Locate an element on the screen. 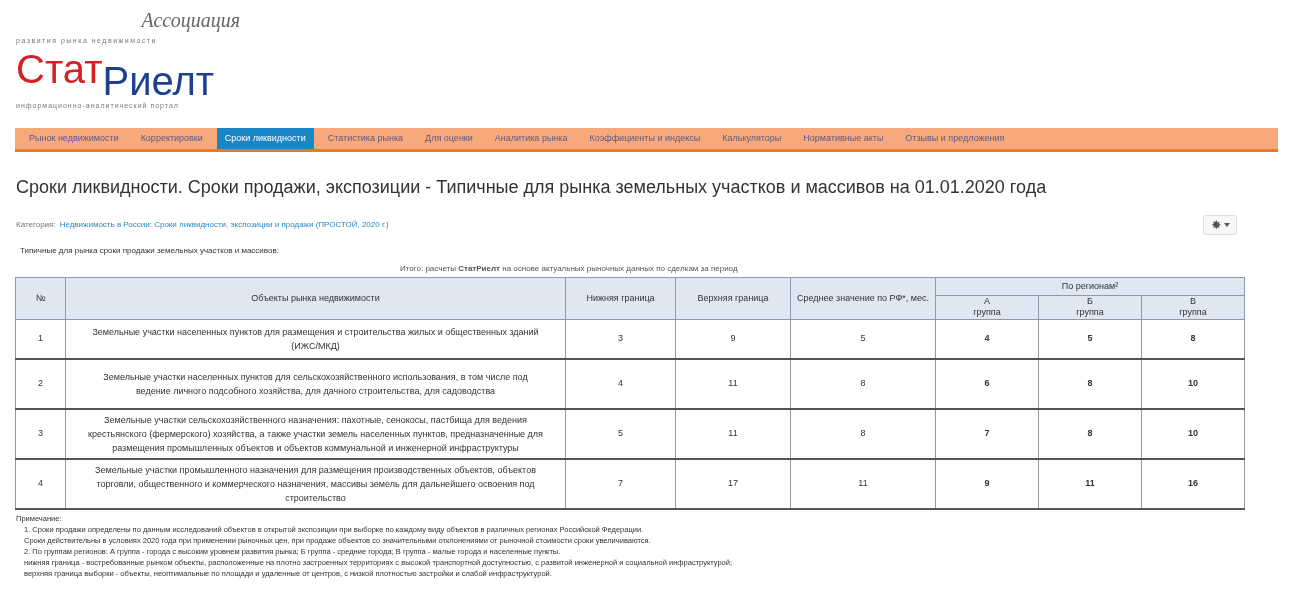  nav-tab: Статистика рынка is located at coordinates (365, 138).